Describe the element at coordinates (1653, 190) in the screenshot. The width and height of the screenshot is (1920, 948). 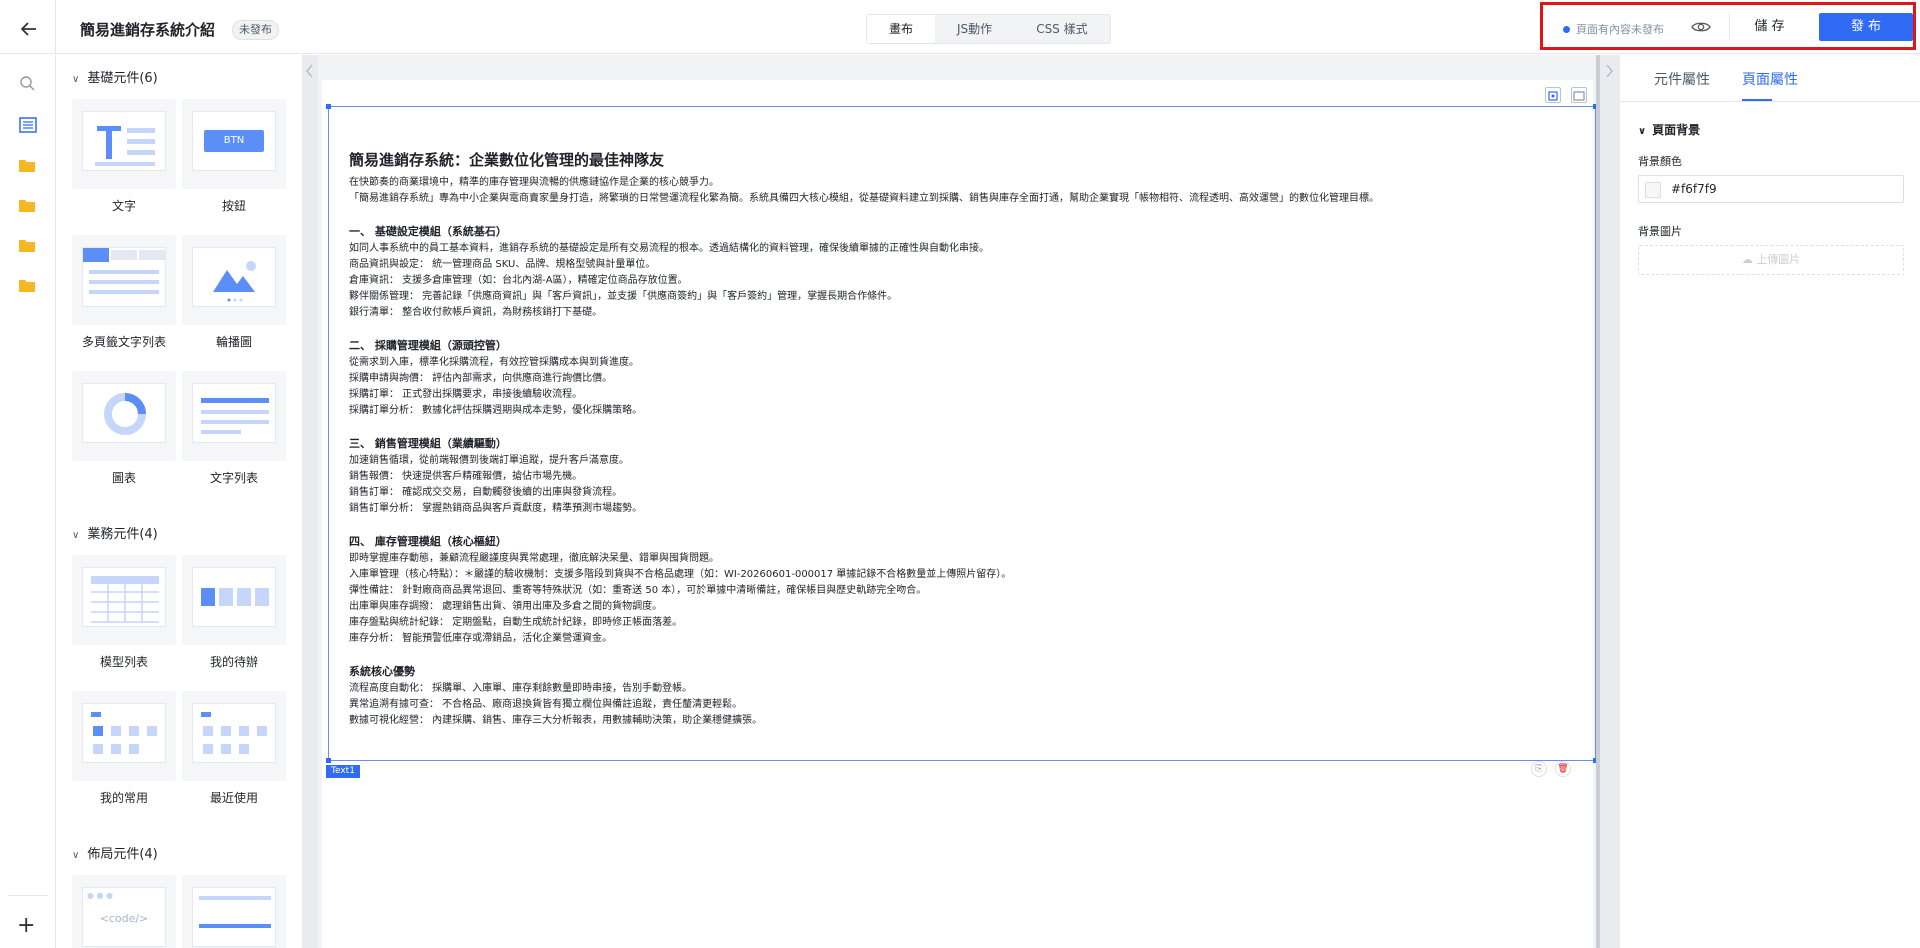
I see `color-swatch` at that location.